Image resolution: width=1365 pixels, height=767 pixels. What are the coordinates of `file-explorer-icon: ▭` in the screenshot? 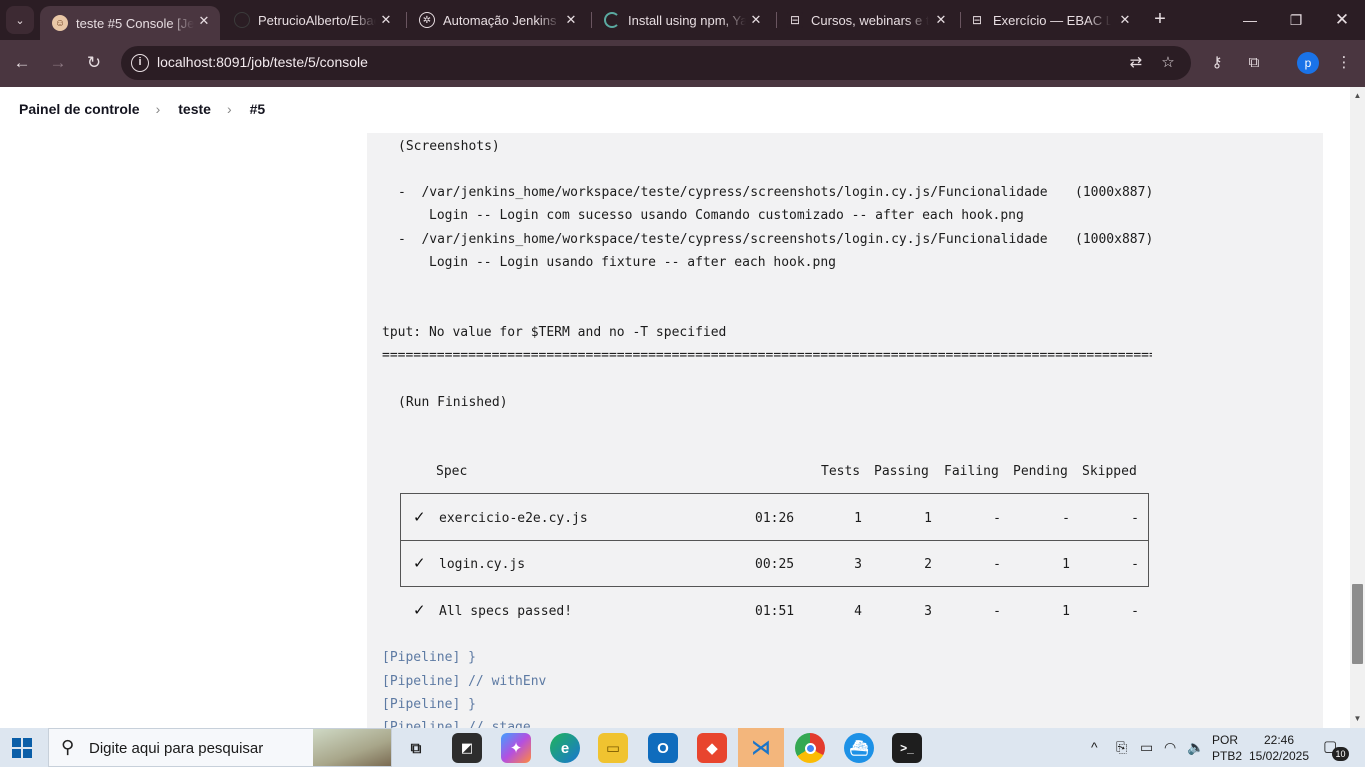 It's located at (613, 748).